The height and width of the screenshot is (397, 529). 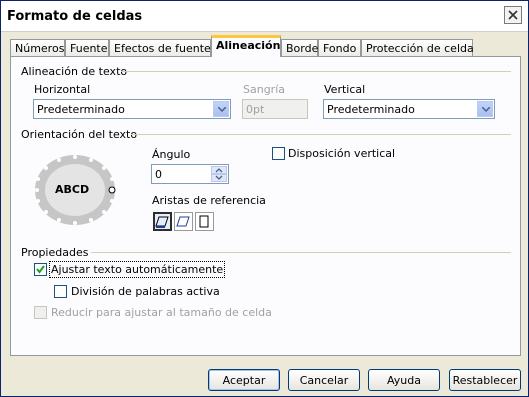 I want to click on close-icon, so click(x=513, y=15).